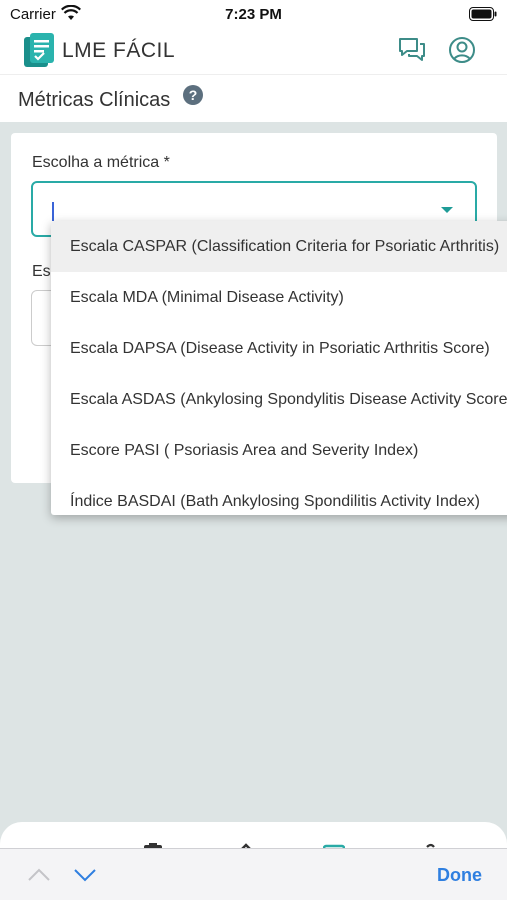 This screenshot has width=507, height=900. I want to click on dropdown-option: Escala MDA (Minimal Disease Activity), so click(279, 297).